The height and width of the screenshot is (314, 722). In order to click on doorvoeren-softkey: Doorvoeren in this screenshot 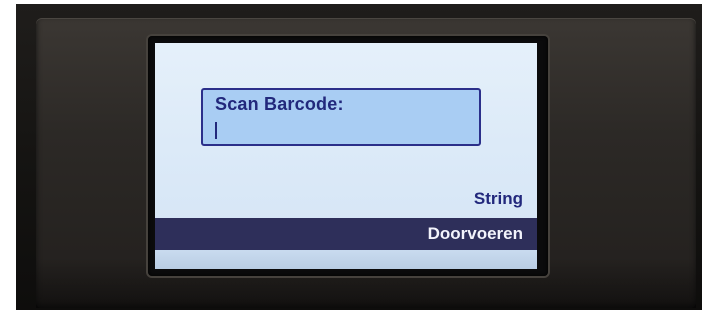, I will do `click(475, 234)`.